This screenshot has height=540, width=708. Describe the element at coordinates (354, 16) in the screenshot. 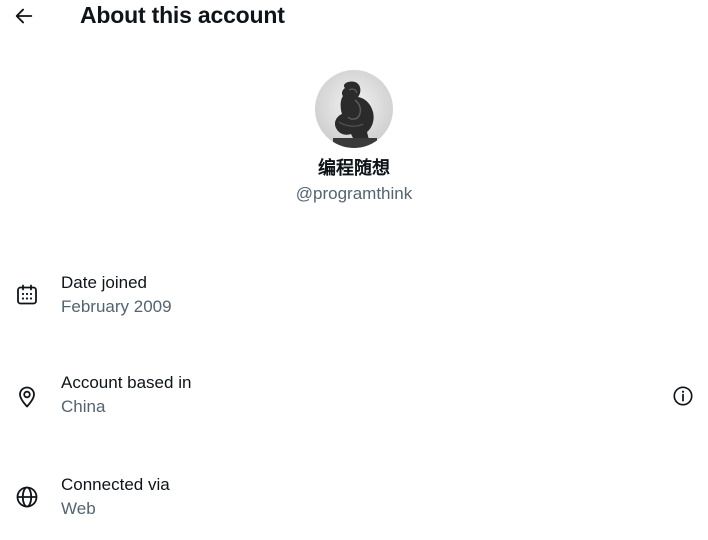

I see `header: About this account` at that location.